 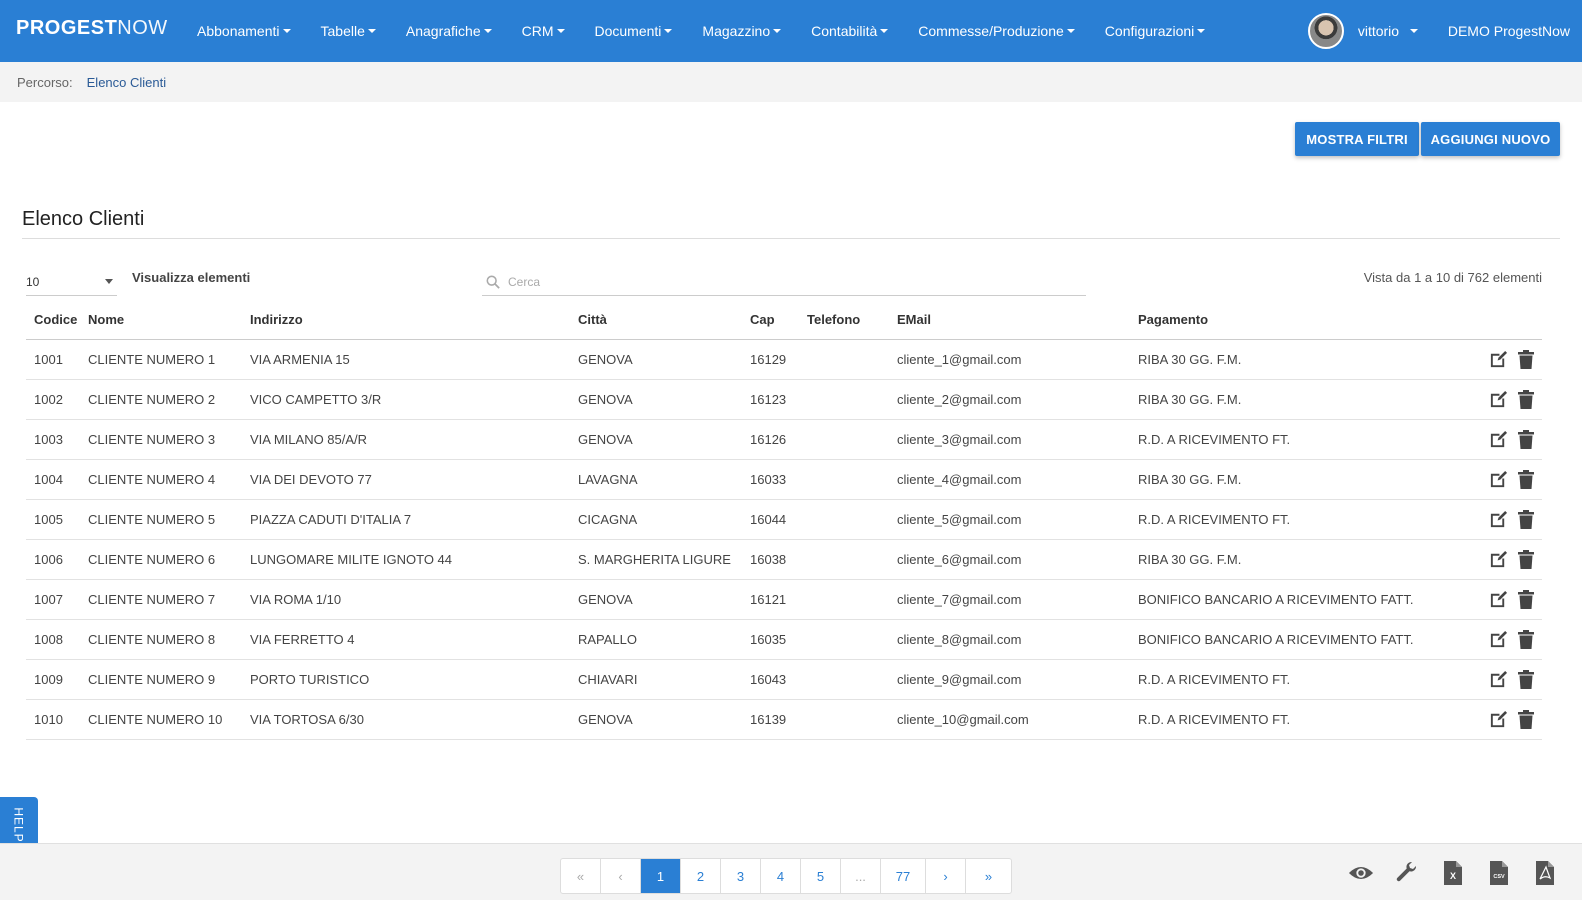 I want to click on column-header-telefono: Telefono, so click(x=852, y=319).